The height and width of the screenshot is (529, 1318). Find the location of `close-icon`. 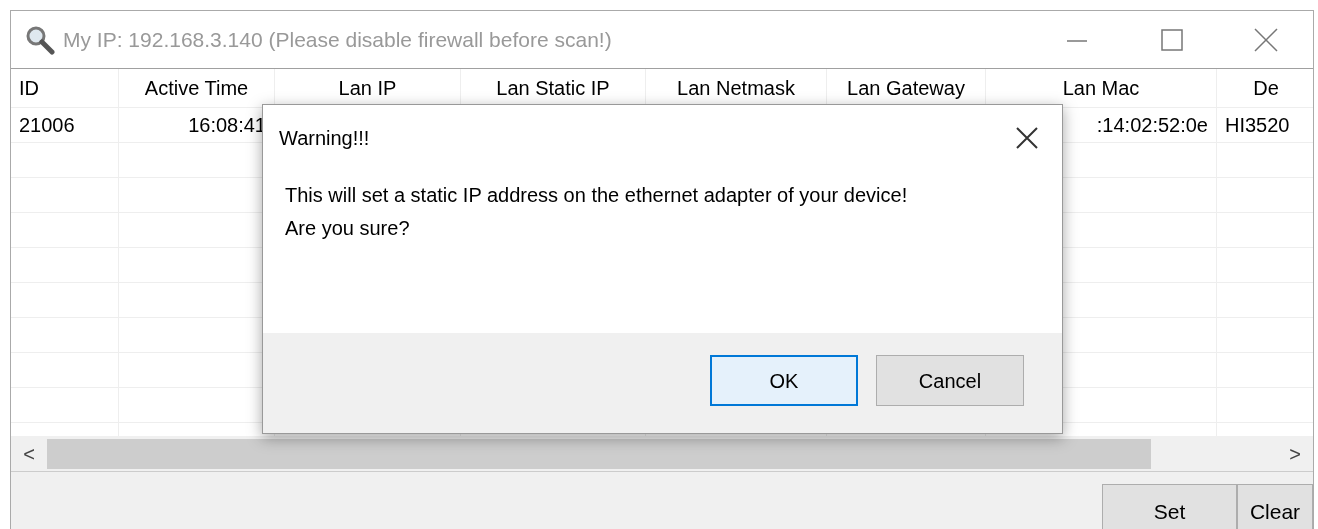

close-icon is located at coordinates (1027, 138).